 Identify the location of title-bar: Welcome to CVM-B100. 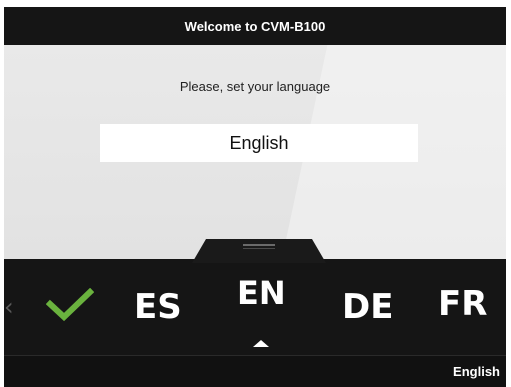
(255, 26).